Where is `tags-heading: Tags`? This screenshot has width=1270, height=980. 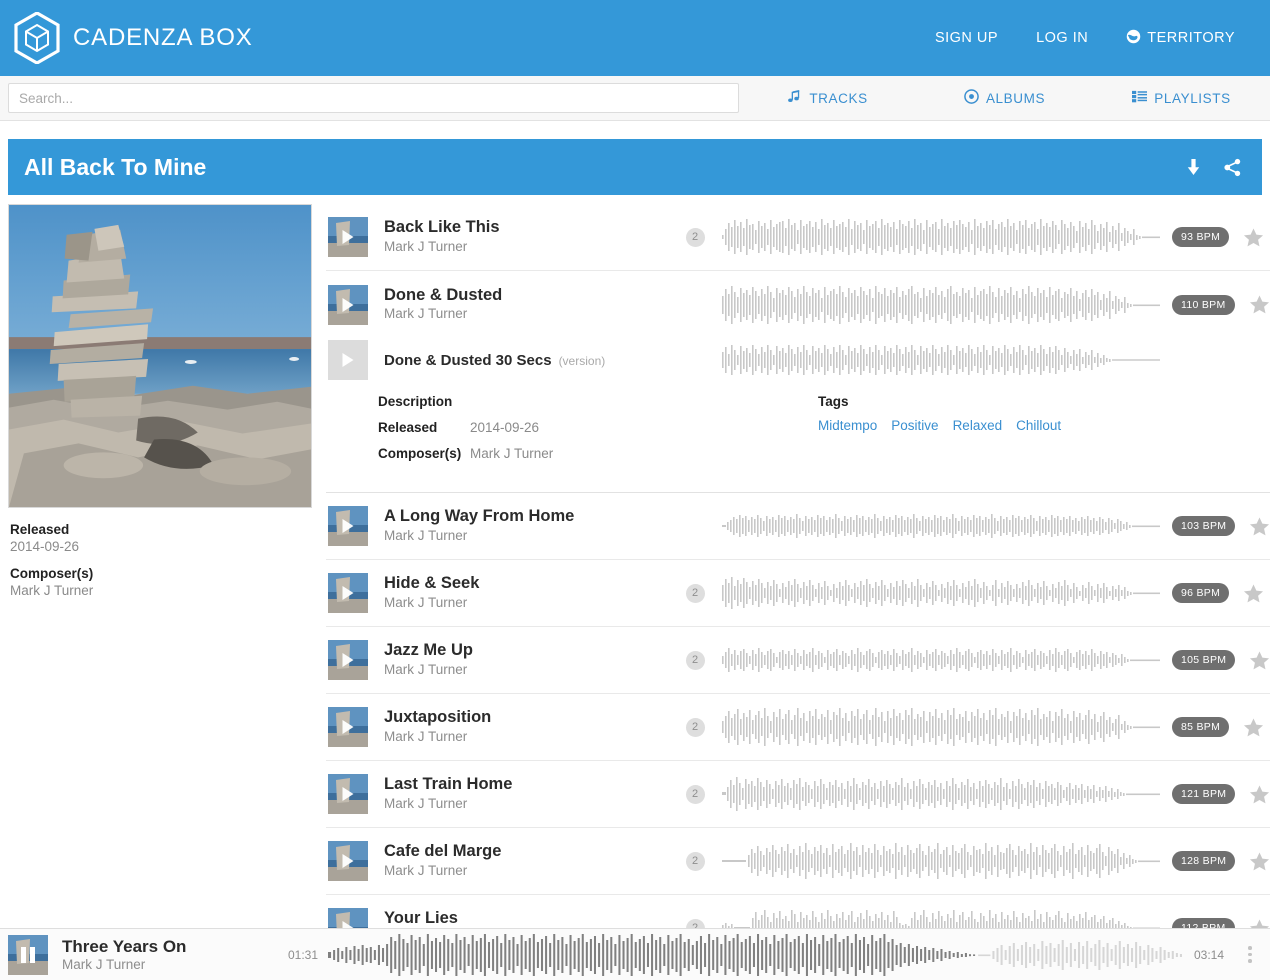
tags-heading: Tags is located at coordinates (833, 401).